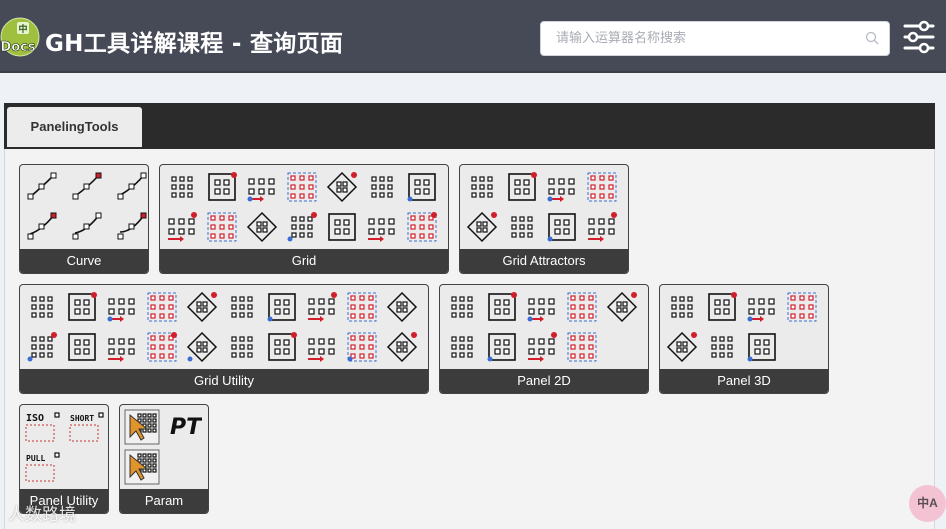 This screenshot has height=529, width=946. What do you see at coordinates (342, 227) in the screenshot?
I see `grid-curve-icon` at bounding box center [342, 227].